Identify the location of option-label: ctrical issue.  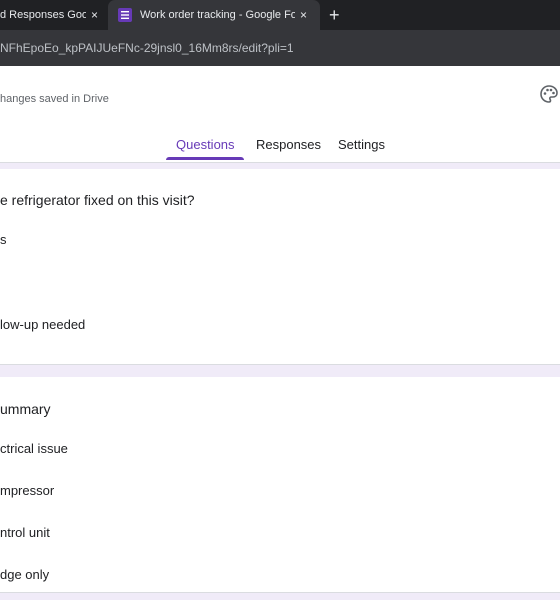
(34, 448).